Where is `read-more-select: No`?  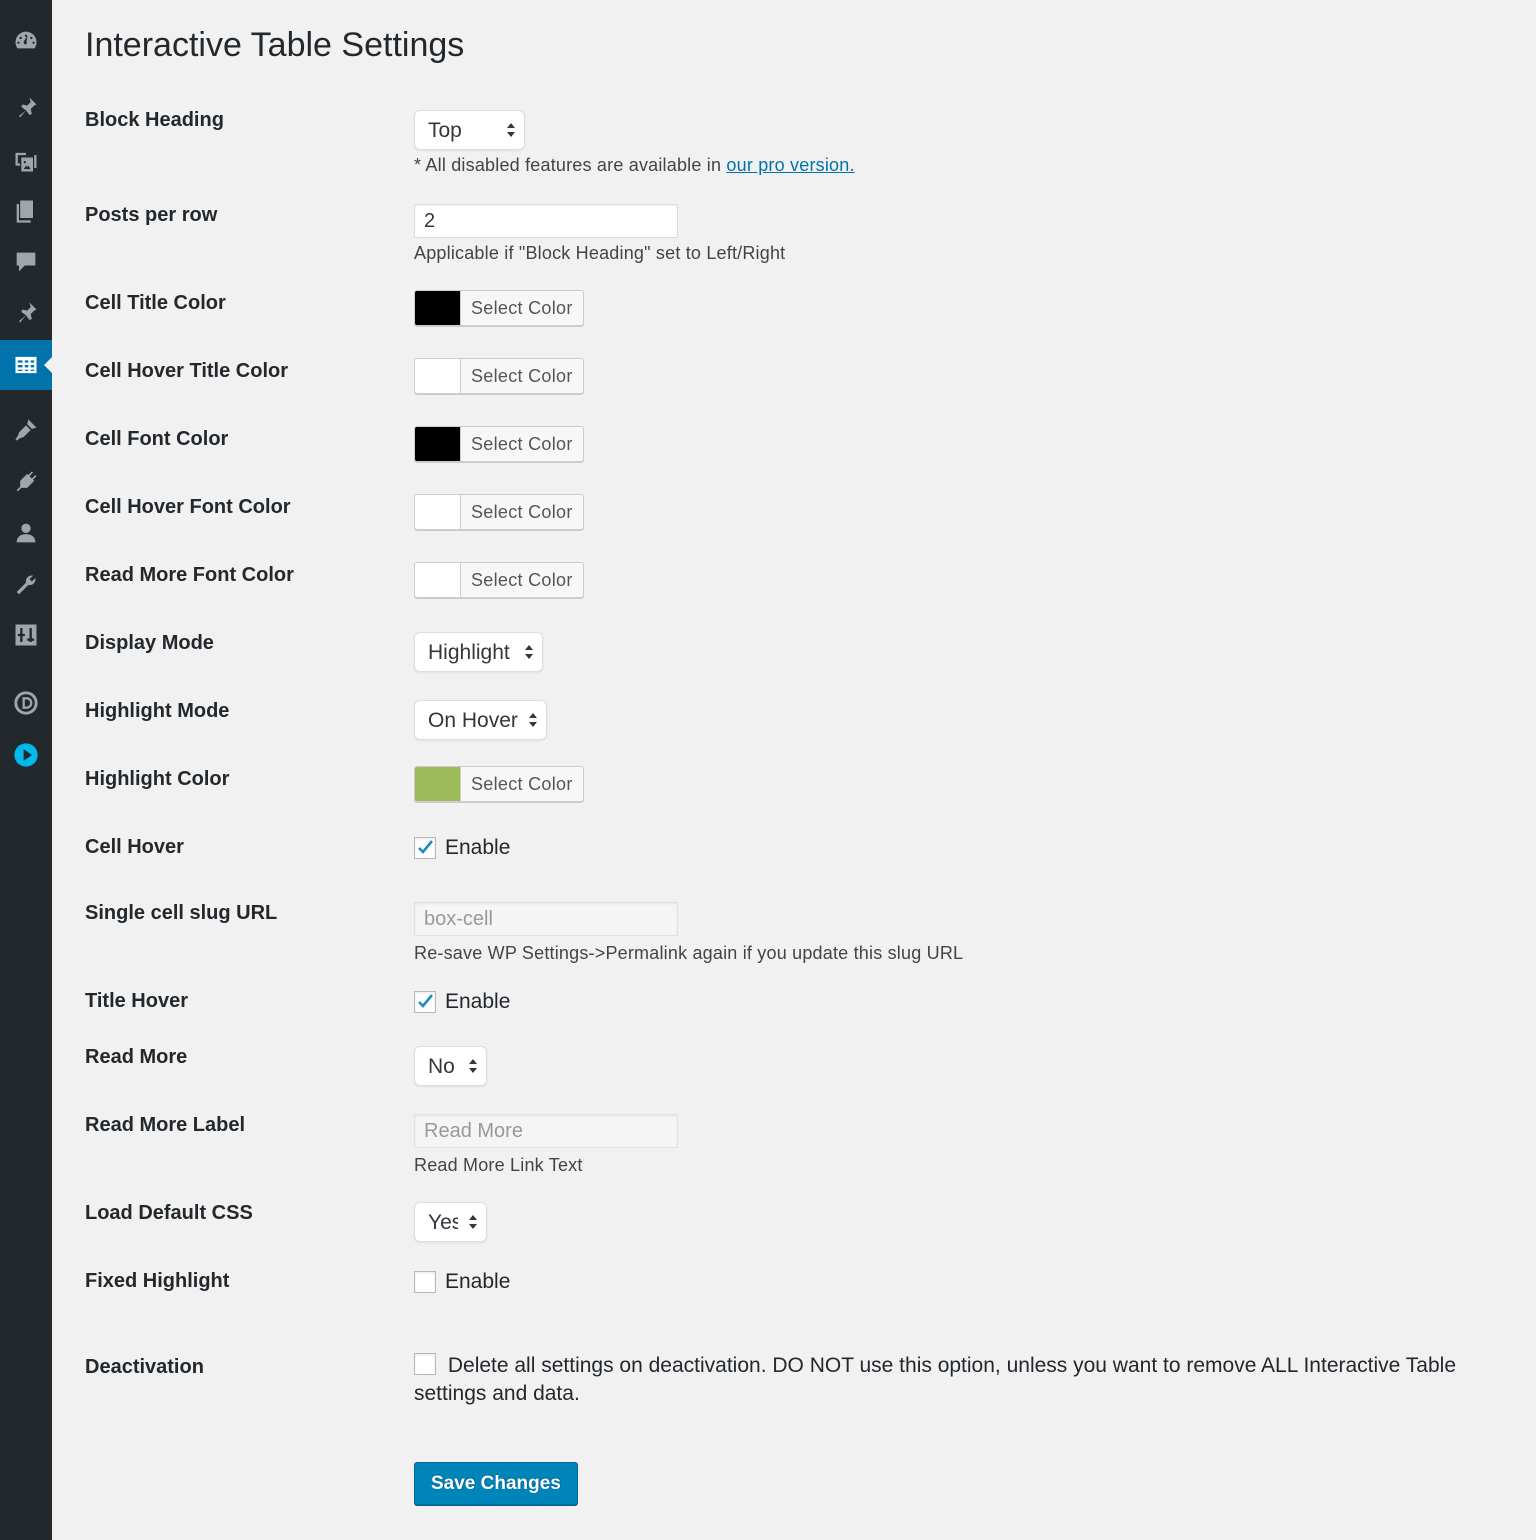 read-more-select: No is located at coordinates (450, 1066).